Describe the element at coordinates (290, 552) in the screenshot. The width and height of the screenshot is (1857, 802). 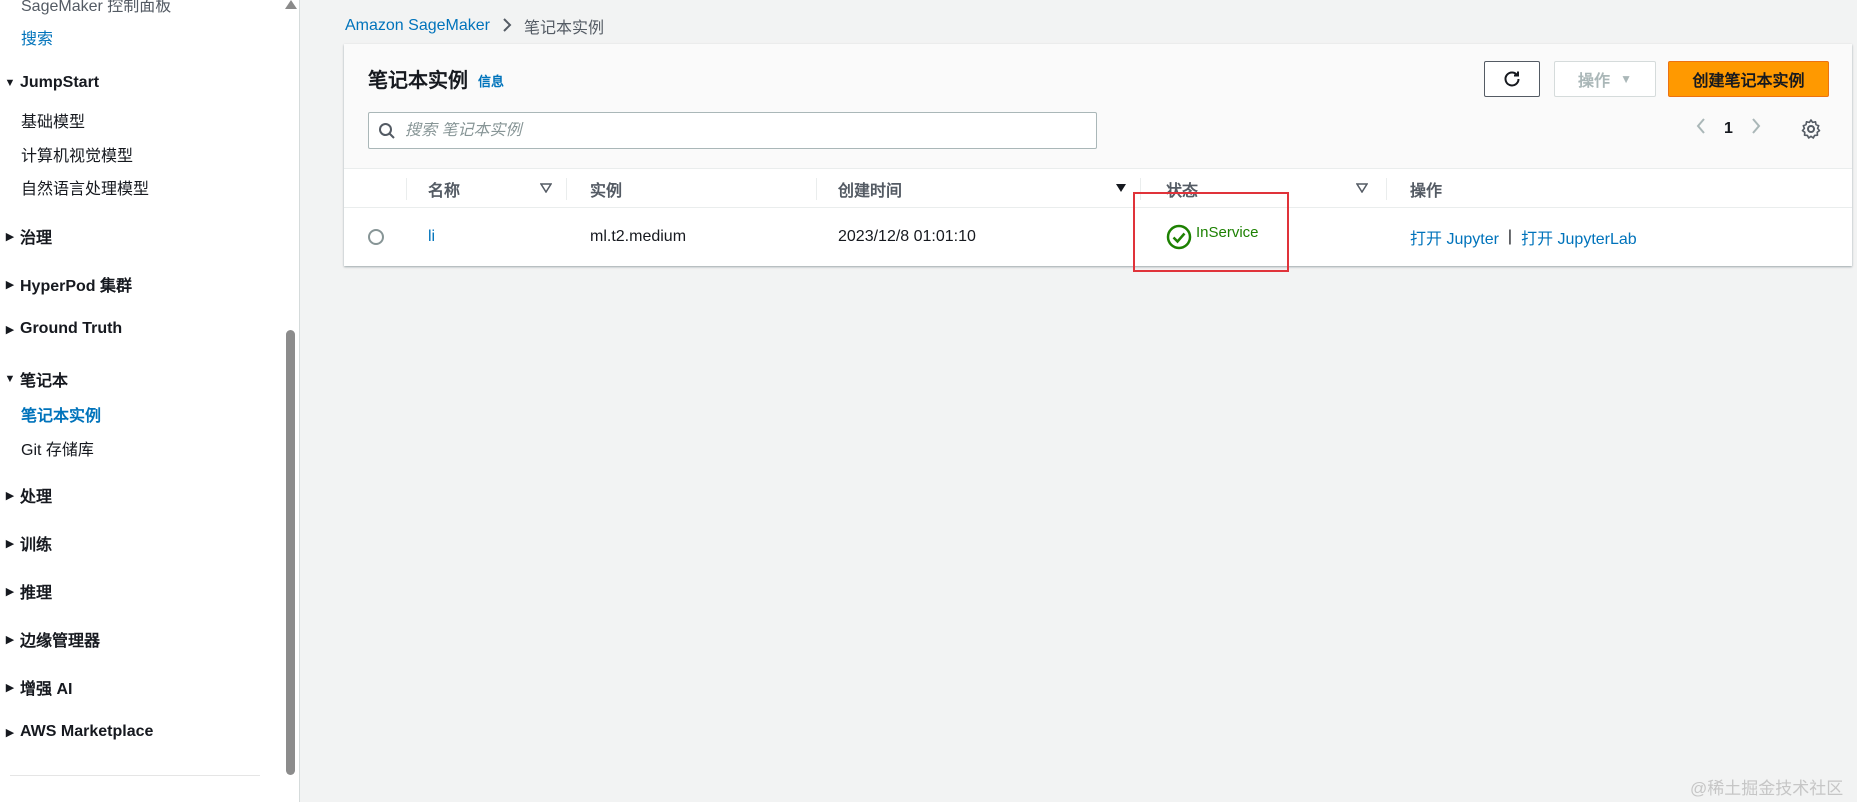
I see `sidebar-scrollbar-thumb` at that location.